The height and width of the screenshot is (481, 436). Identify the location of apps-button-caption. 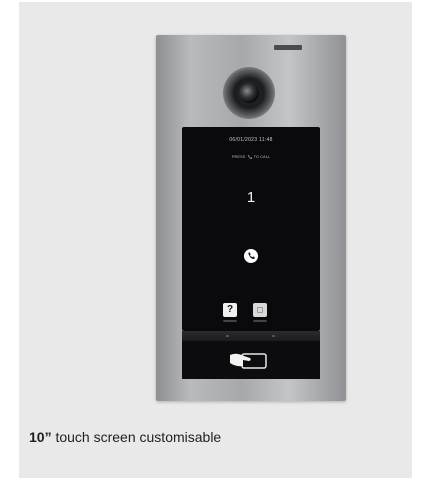
(260, 321).